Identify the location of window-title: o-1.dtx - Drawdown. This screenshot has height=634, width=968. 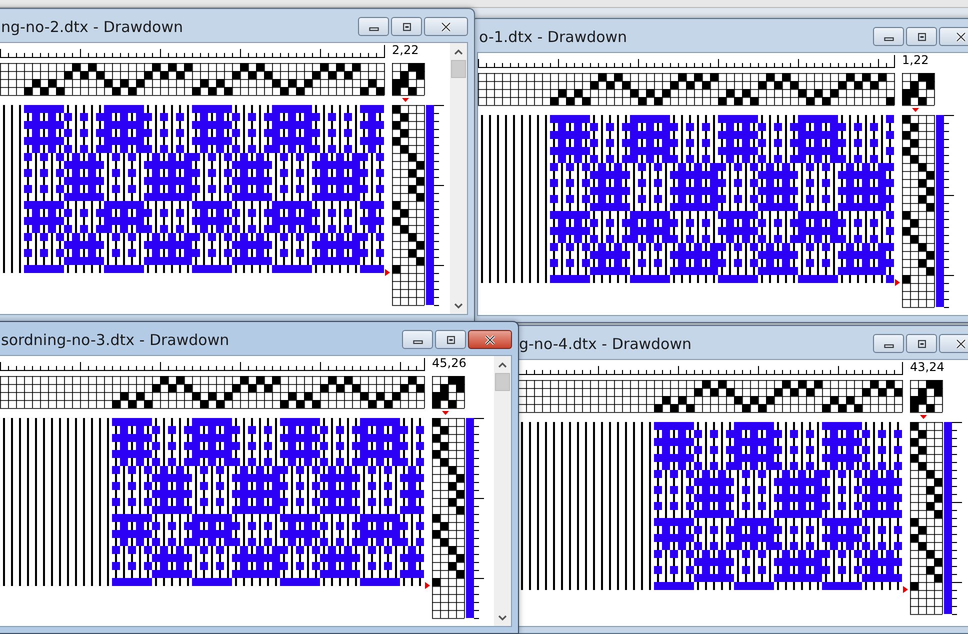
(553, 37).